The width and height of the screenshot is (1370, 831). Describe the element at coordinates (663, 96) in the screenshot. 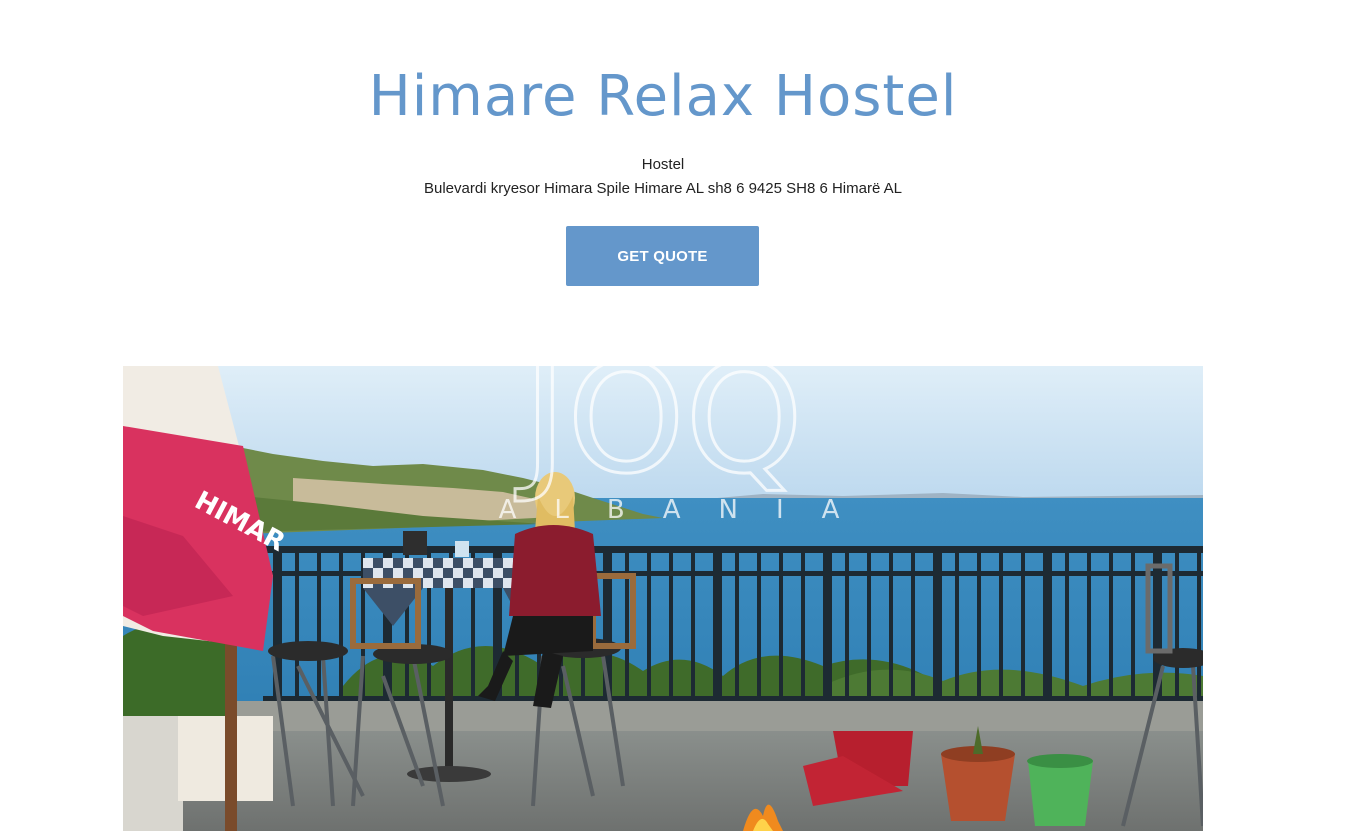

I see `page-title: Himare Relax Hostel` at that location.